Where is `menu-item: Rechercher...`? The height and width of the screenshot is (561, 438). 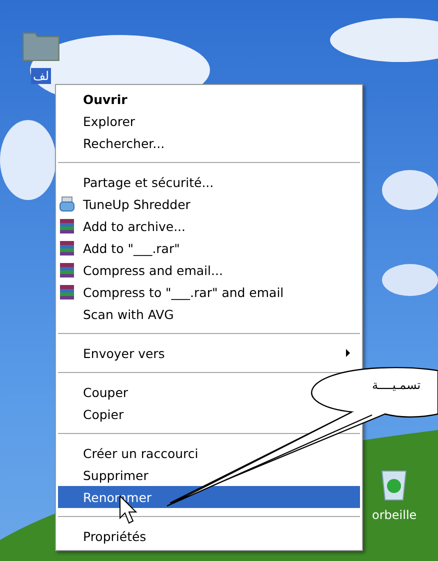 menu-item: Rechercher... is located at coordinates (209, 143).